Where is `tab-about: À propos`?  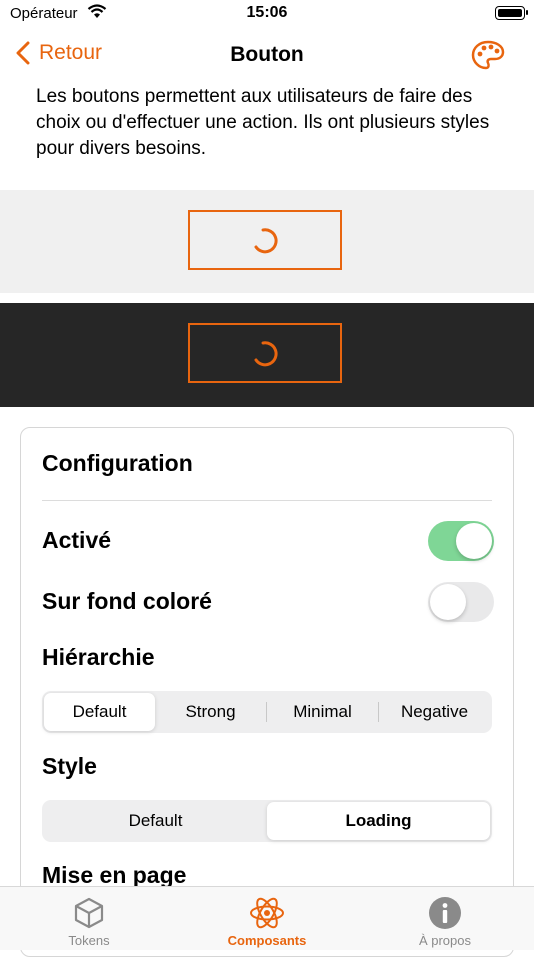
tab-about: À propos is located at coordinates (445, 918).